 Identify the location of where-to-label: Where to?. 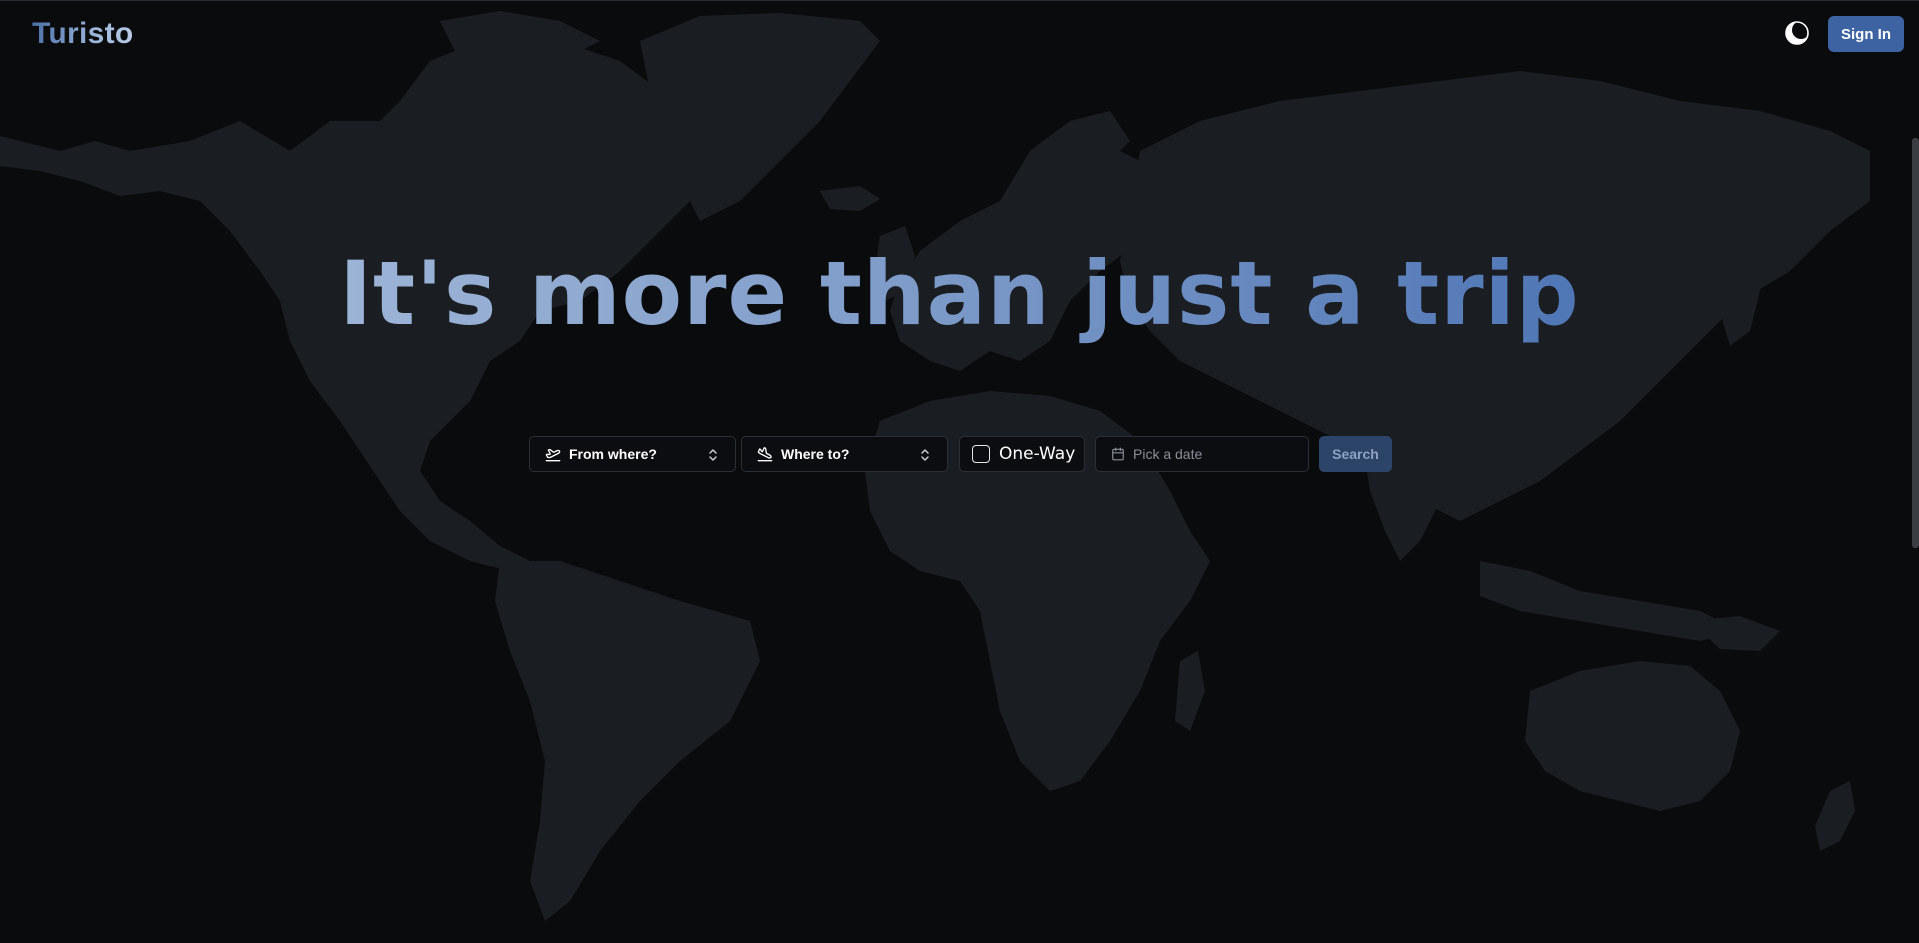
(815, 454).